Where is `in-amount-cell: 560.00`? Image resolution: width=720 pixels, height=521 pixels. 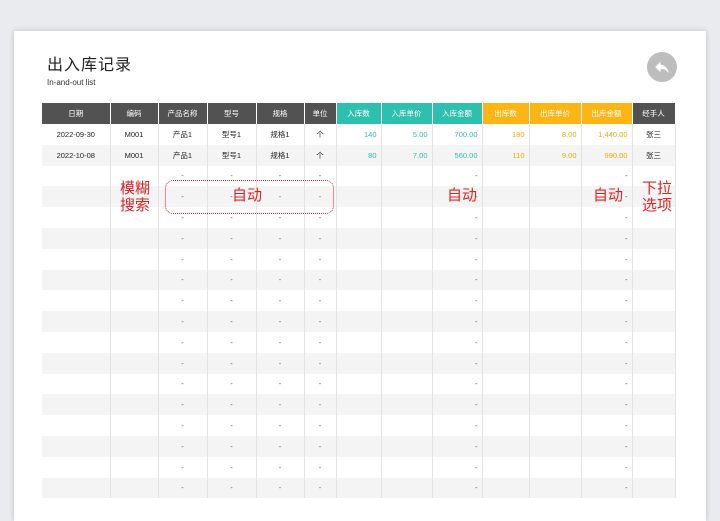 in-amount-cell: 560.00 is located at coordinates (457, 155).